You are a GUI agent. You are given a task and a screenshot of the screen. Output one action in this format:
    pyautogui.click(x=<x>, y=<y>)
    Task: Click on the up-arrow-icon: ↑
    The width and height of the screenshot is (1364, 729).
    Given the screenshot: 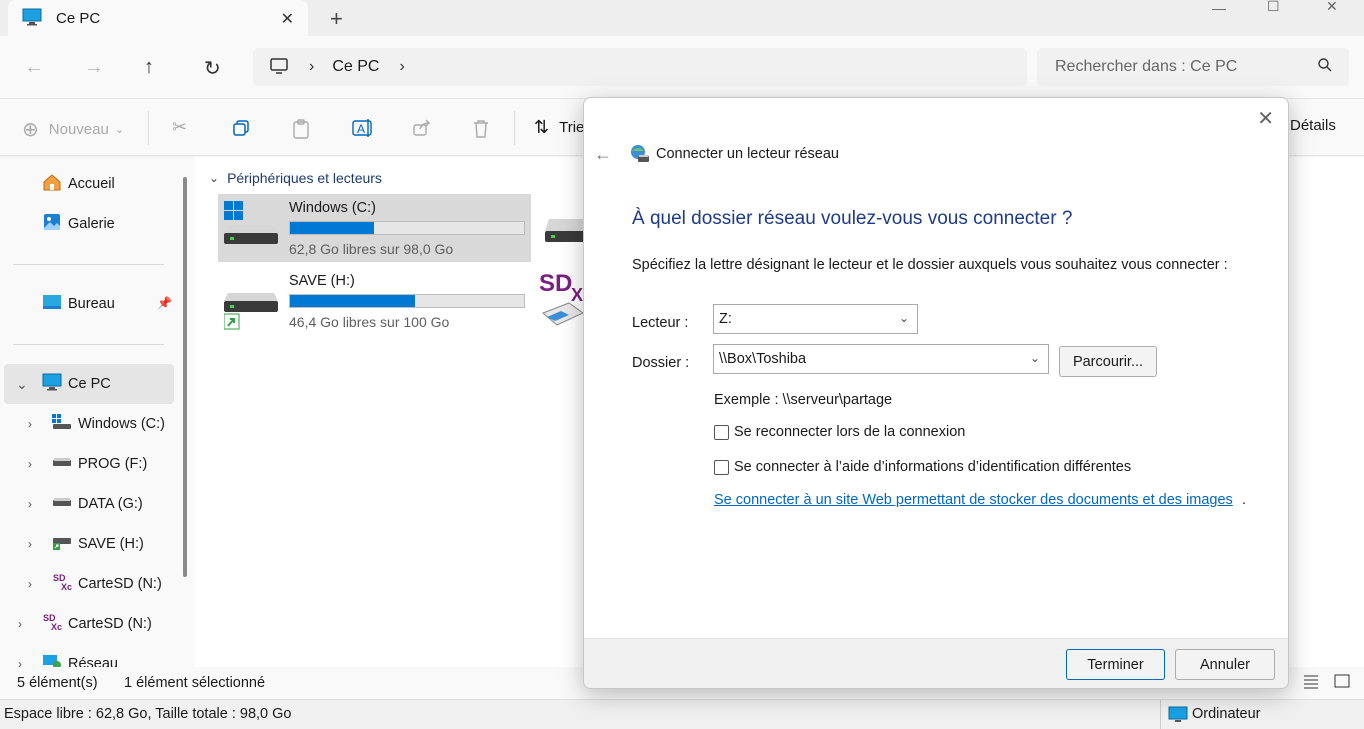 What is the action you would take?
    pyautogui.click(x=149, y=67)
    